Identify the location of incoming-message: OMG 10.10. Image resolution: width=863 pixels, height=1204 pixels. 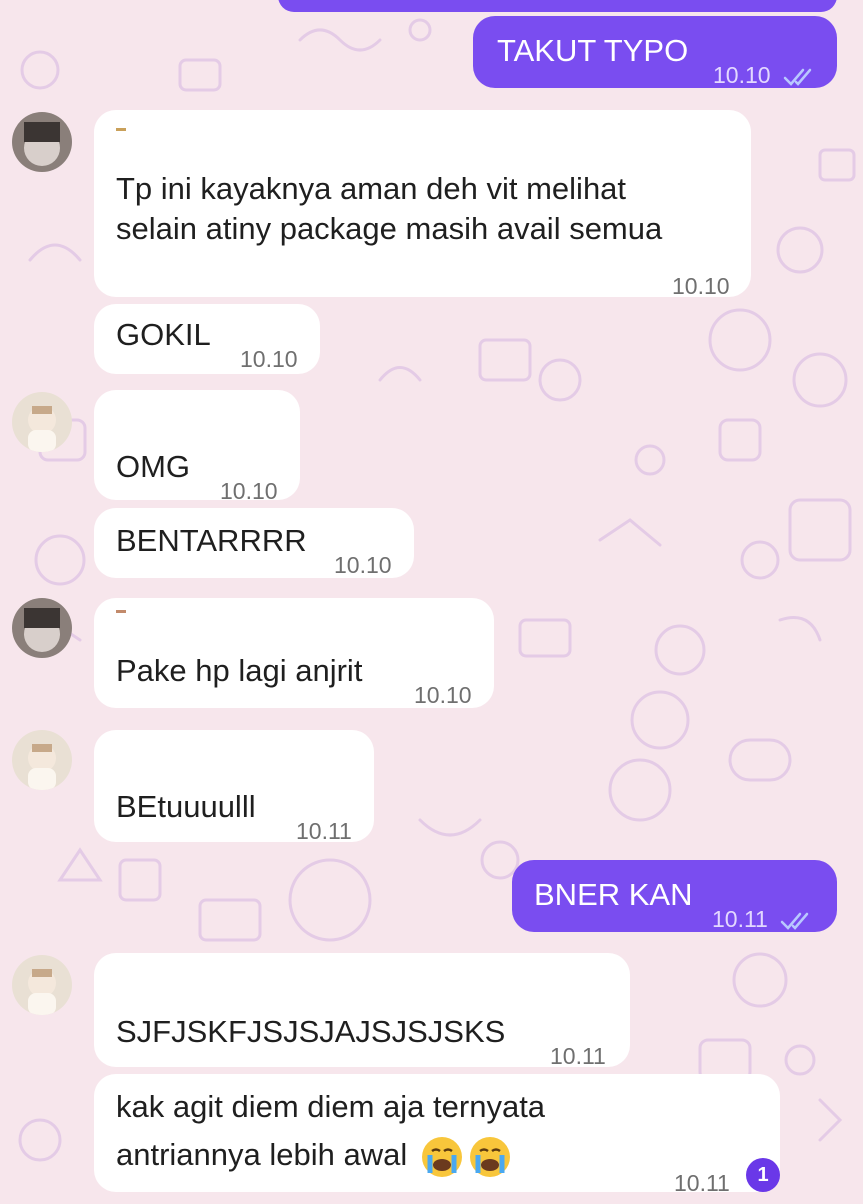
(197, 447).